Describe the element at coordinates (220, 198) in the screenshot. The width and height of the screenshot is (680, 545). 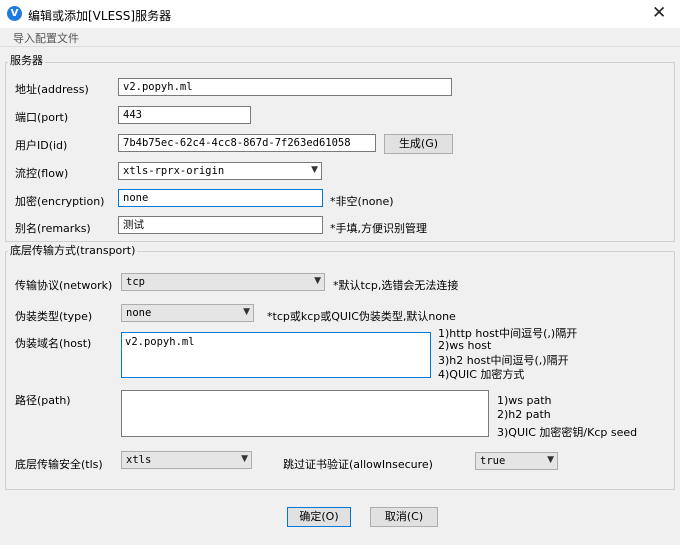
I see `encryption-input: none` at that location.